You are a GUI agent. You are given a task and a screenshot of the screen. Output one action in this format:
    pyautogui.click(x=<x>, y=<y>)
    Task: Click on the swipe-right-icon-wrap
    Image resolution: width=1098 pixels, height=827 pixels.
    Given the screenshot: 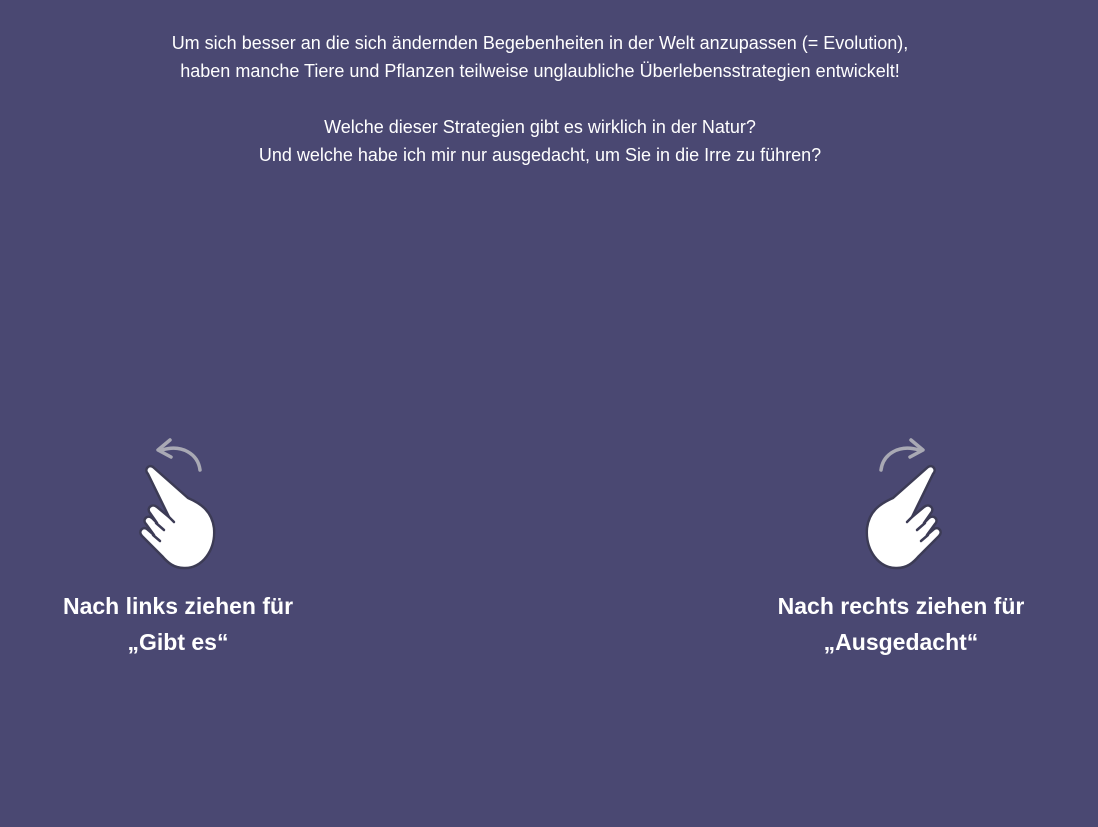 What is the action you would take?
    pyautogui.click(x=901, y=504)
    